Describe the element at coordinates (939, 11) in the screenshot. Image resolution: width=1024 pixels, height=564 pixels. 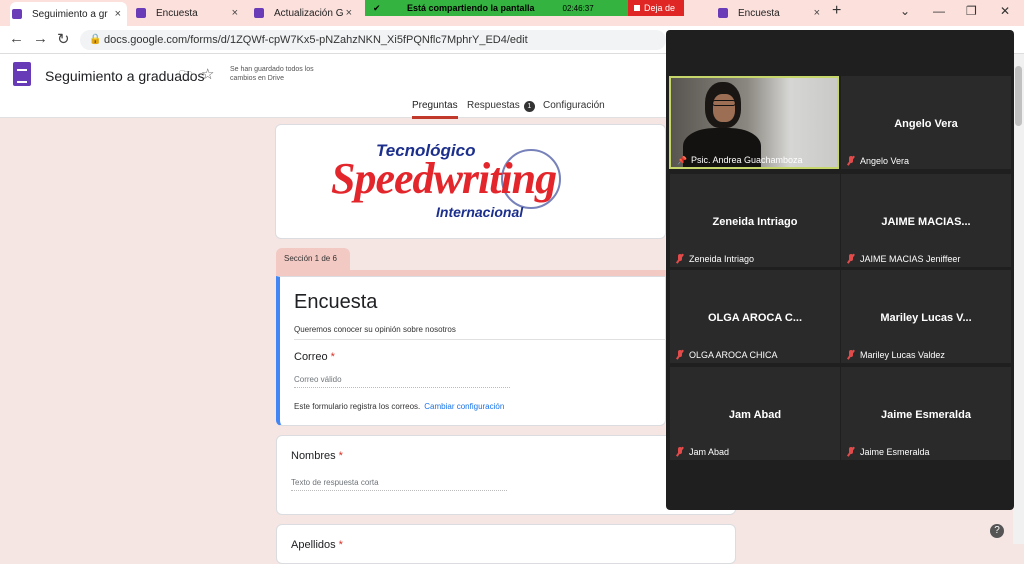
I see `minimize-icon: —` at that location.